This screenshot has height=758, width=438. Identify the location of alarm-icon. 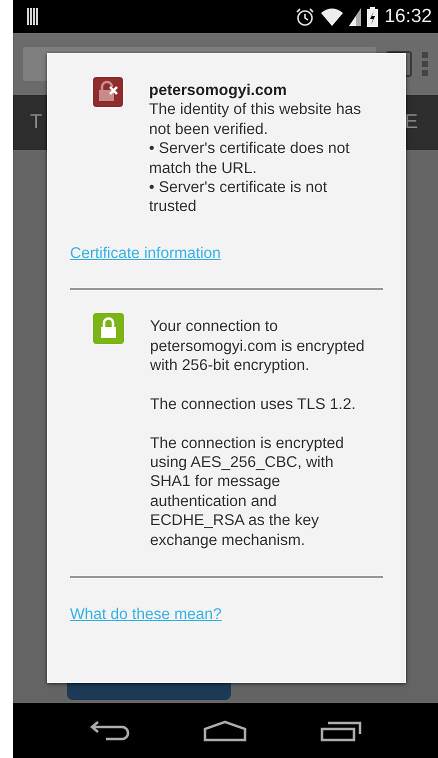
(305, 16).